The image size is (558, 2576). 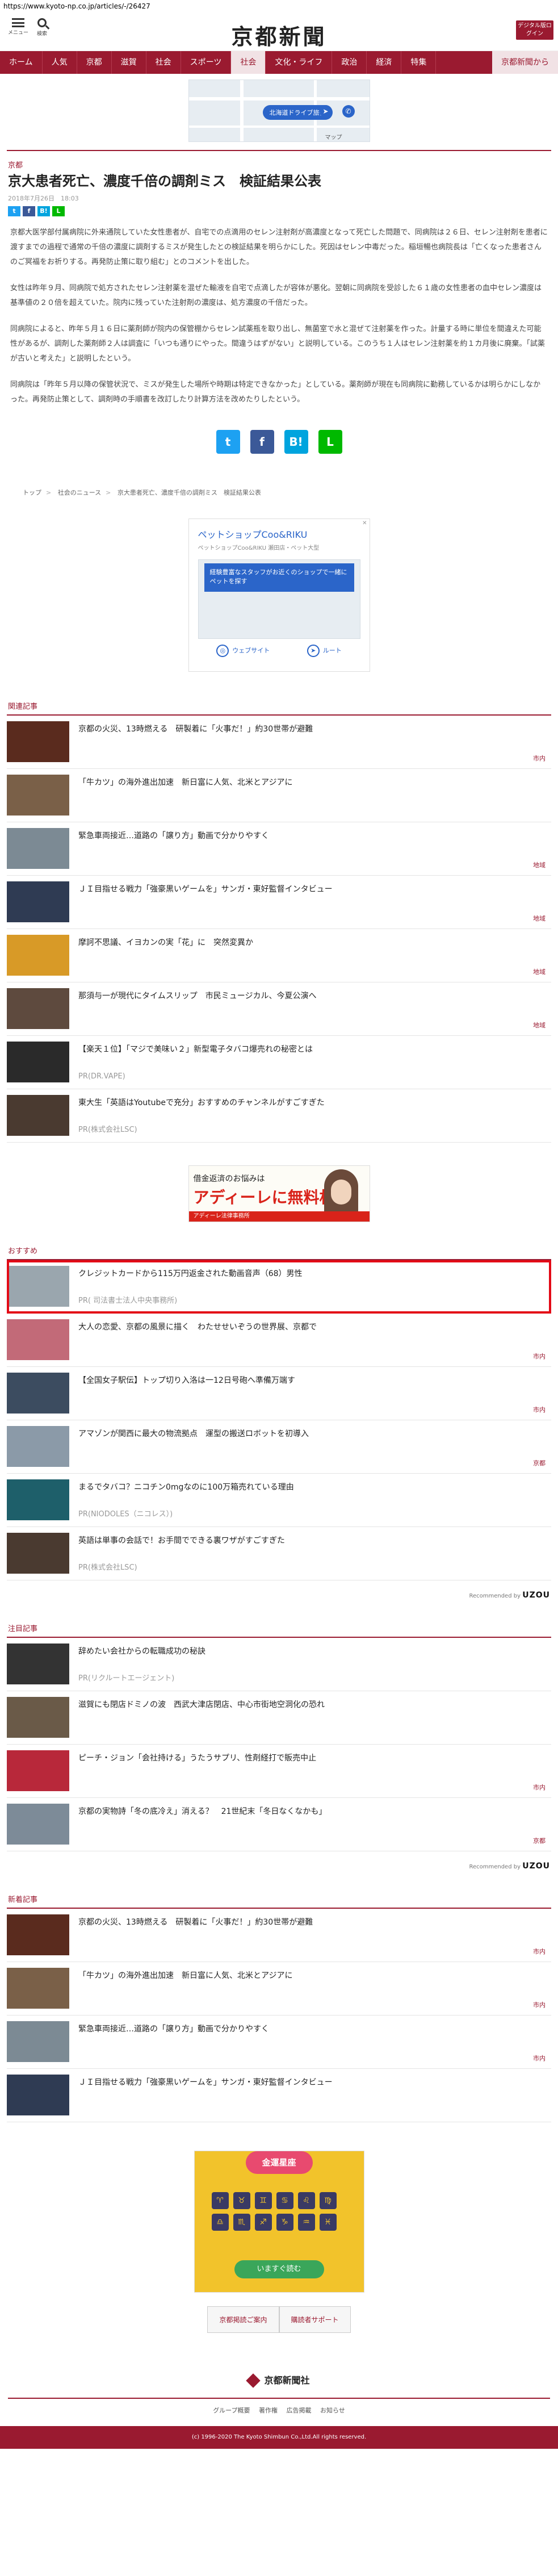 What do you see at coordinates (279, 1771) in the screenshot?
I see `list-item: ピーチ・ジョン「会社持ける」うたうサプリ、性剤経打で販売中止市内` at bounding box center [279, 1771].